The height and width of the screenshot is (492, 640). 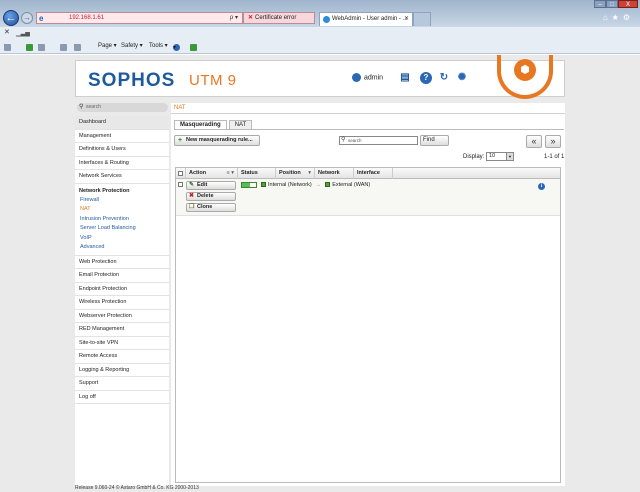 I want to click on tab-masquerading: Masquerading, so click(x=200, y=124).